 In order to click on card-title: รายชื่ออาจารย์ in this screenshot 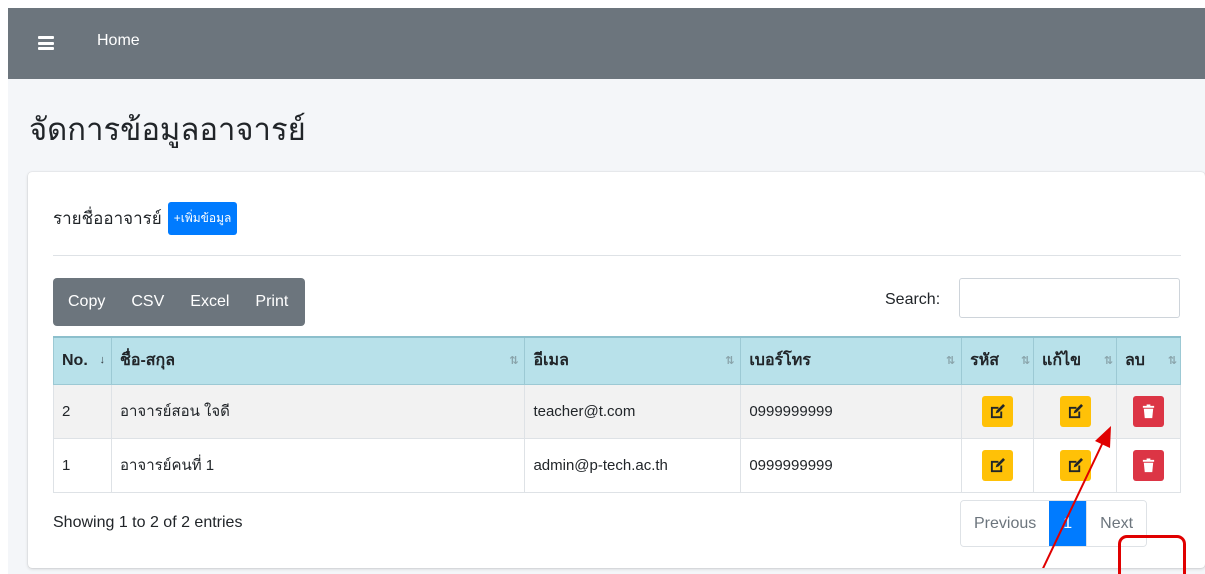, I will do `click(107, 218)`.